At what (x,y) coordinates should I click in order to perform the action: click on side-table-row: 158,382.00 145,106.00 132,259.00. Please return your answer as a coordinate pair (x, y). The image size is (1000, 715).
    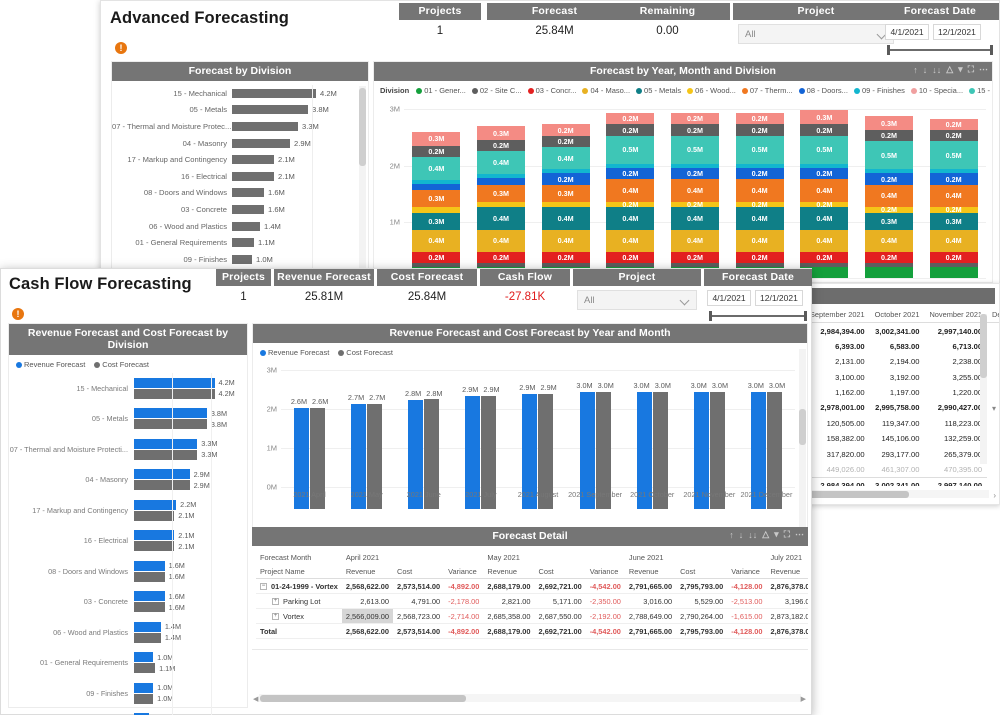
    Looking at the image, I should click on (902, 438).